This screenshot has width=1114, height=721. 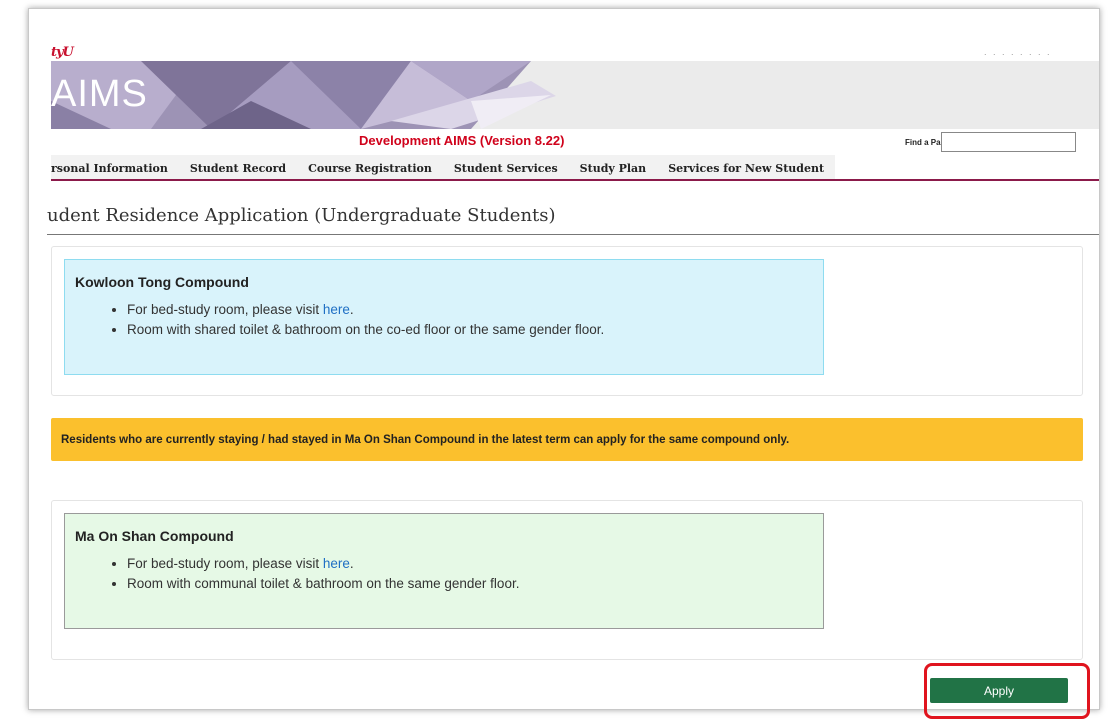 I want to click on apply-button: Apply, so click(x=999, y=690).